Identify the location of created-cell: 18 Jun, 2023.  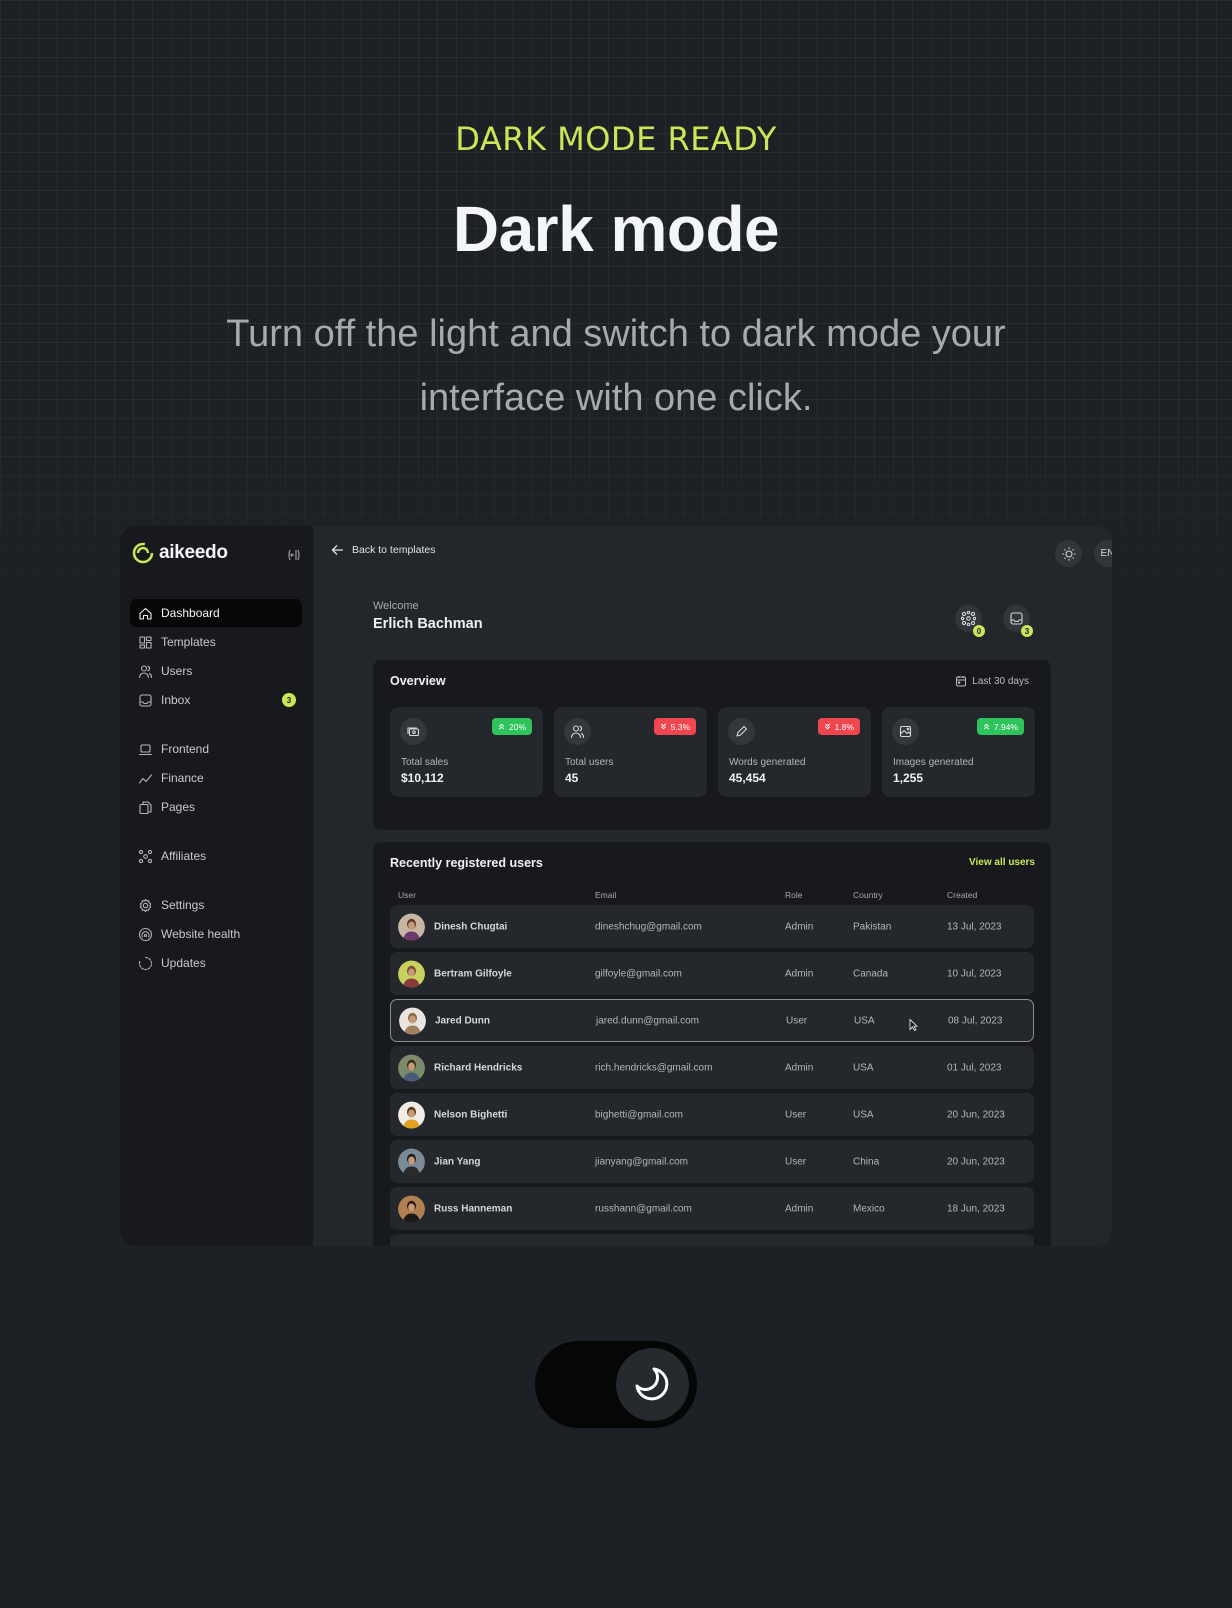
(976, 1208).